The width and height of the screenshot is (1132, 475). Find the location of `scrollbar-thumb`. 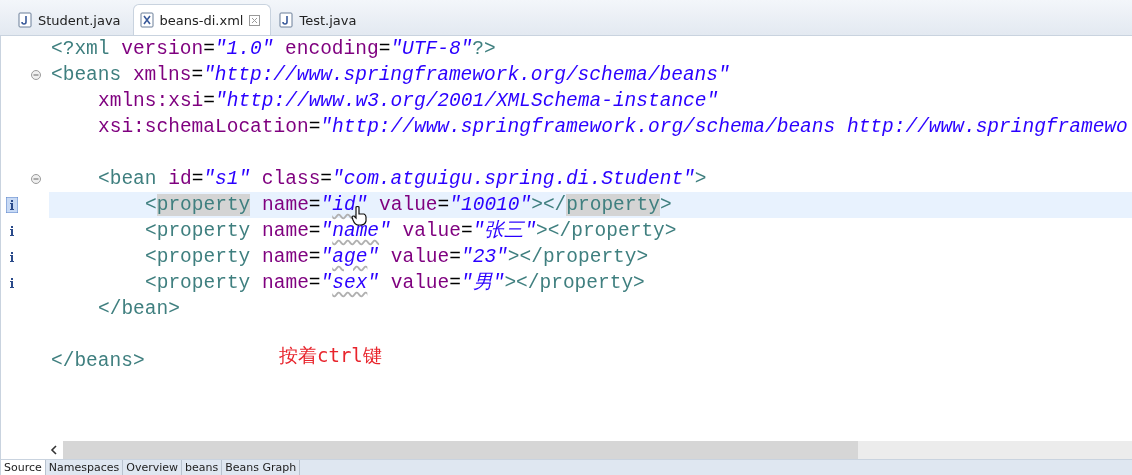

scrollbar-thumb is located at coordinates (460, 450).